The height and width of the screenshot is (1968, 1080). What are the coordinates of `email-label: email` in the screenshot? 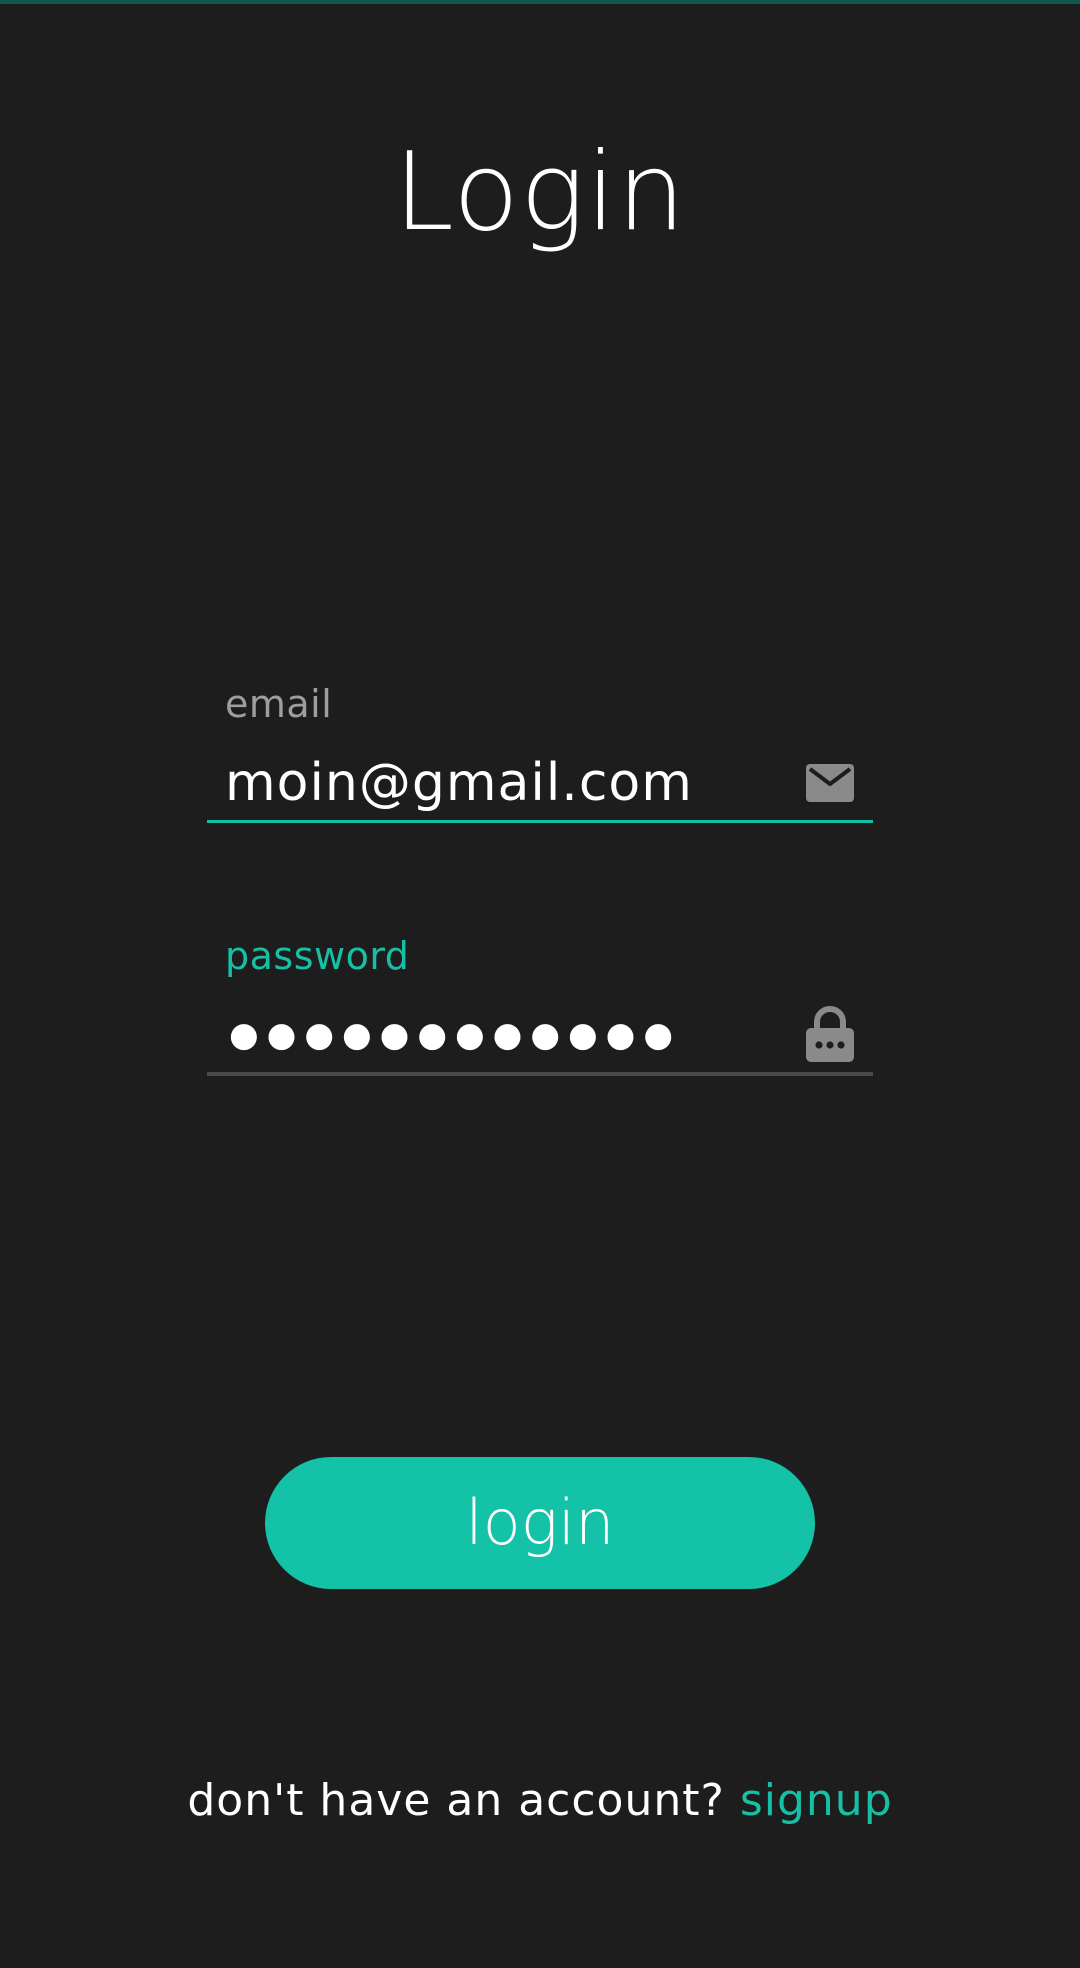 It's located at (279, 704).